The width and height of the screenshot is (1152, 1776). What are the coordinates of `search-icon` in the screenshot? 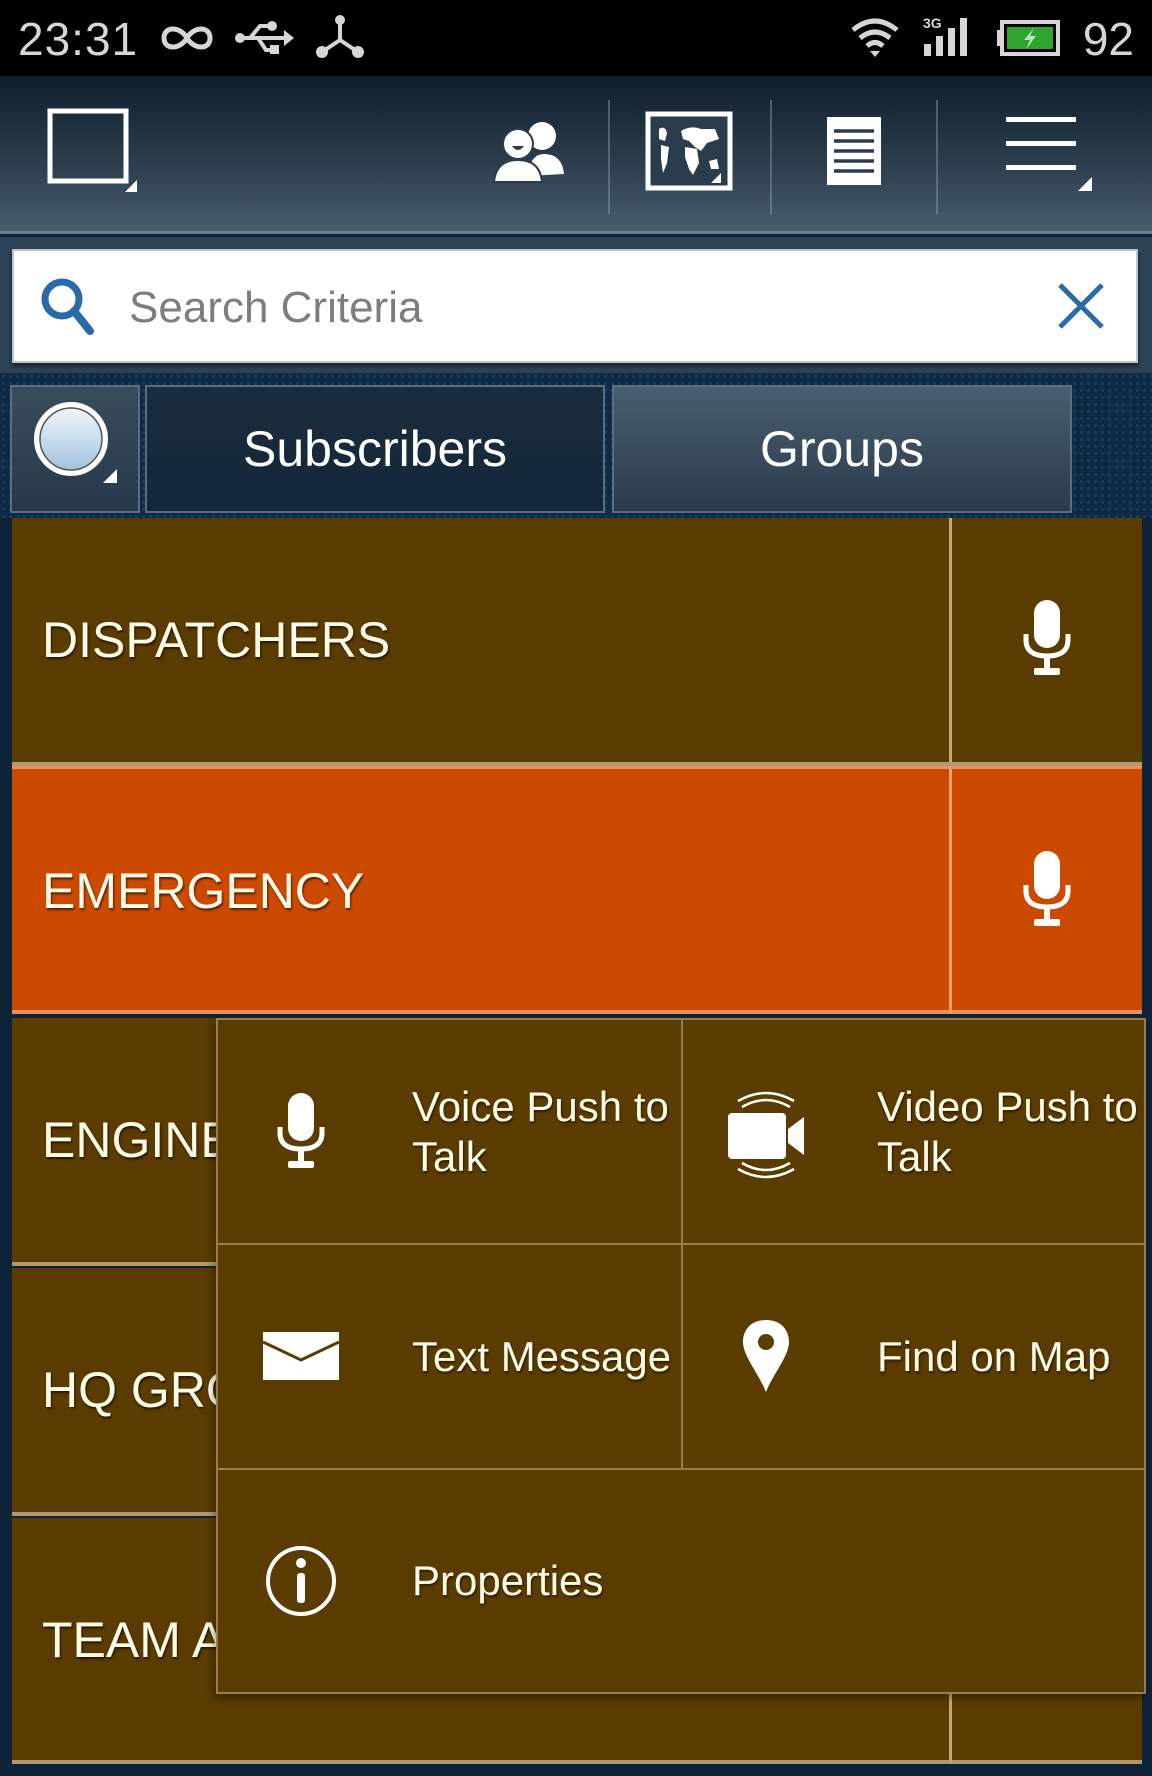 It's located at (70, 309).